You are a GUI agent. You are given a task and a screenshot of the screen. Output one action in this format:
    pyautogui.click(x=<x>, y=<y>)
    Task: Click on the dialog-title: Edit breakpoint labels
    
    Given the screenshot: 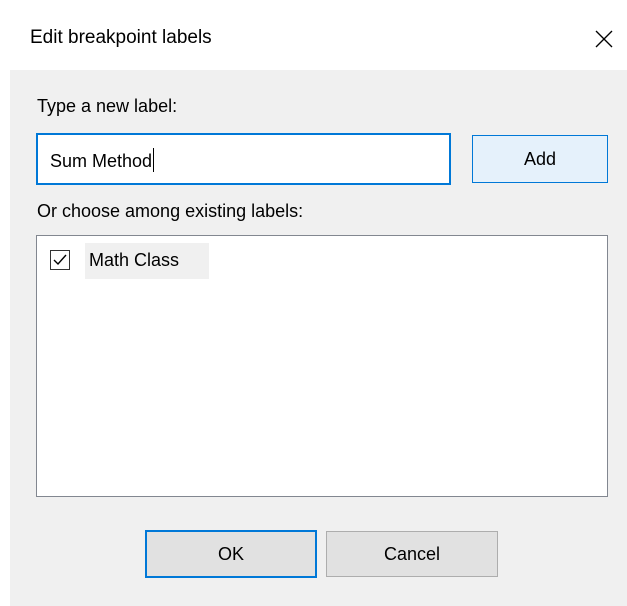 What is the action you would take?
    pyautogui.click(x=121, y=37)
    